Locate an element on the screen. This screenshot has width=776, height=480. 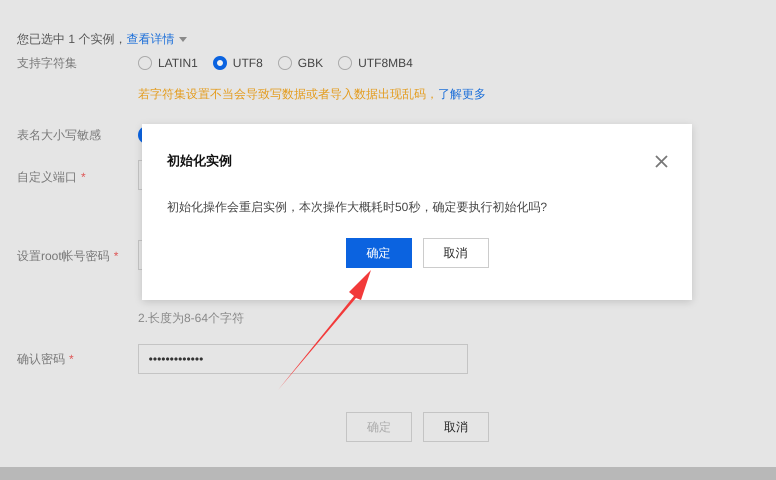
field-label: 支持字符集 is located at coordinates (47, 63).